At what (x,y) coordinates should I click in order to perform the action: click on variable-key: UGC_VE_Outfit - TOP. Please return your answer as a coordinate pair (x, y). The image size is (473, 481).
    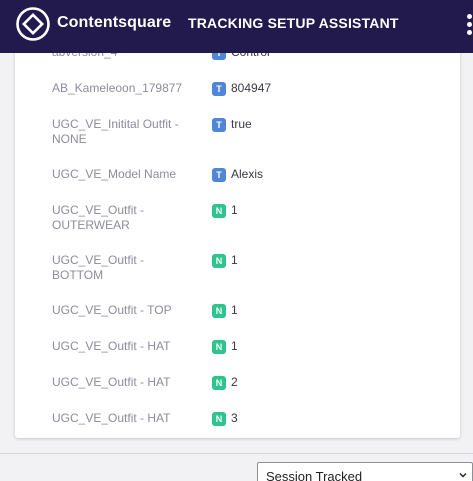
    Looking at the image, I should click on (112, 310).